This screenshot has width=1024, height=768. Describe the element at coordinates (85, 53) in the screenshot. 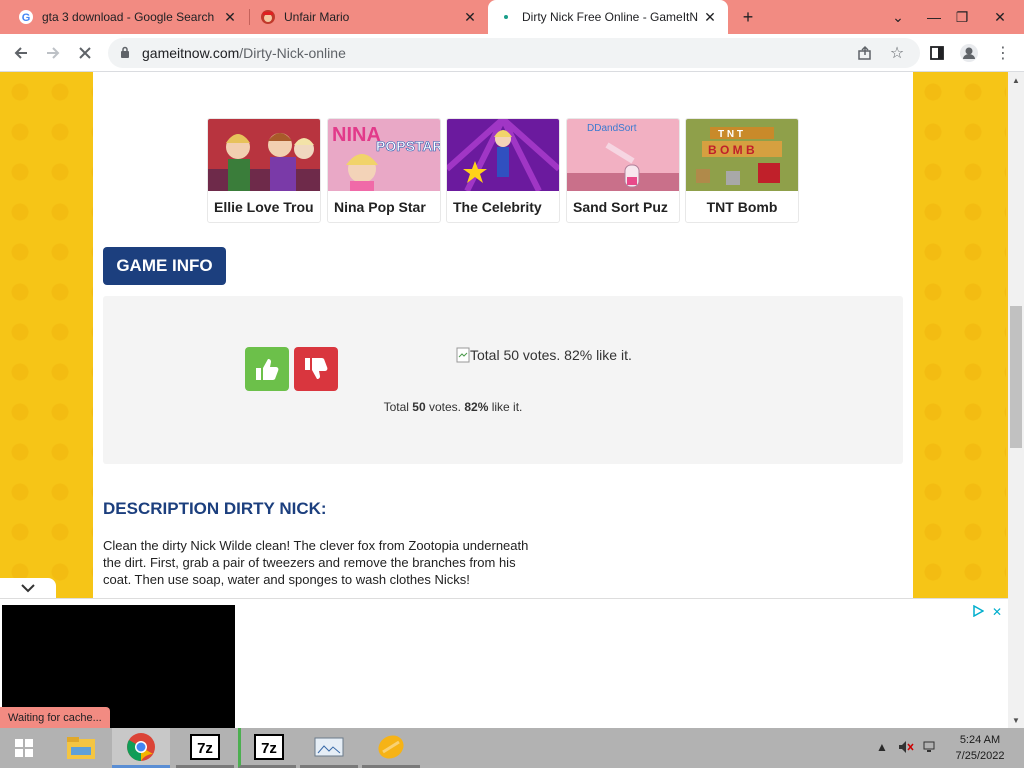

I see `stop-loading-button` at that location.